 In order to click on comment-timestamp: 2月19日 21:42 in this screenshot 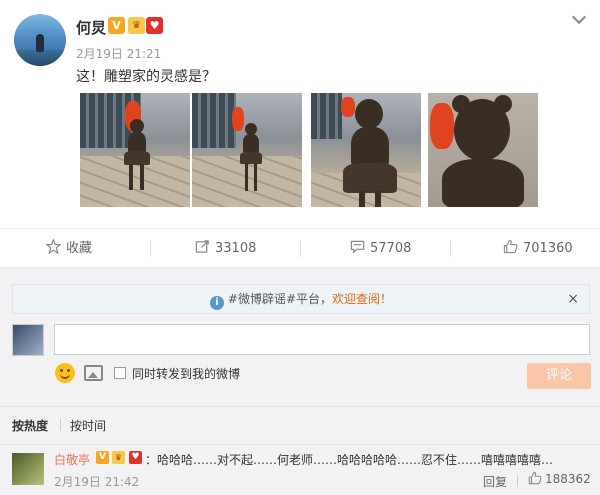, I will do `click(97, 482)`.